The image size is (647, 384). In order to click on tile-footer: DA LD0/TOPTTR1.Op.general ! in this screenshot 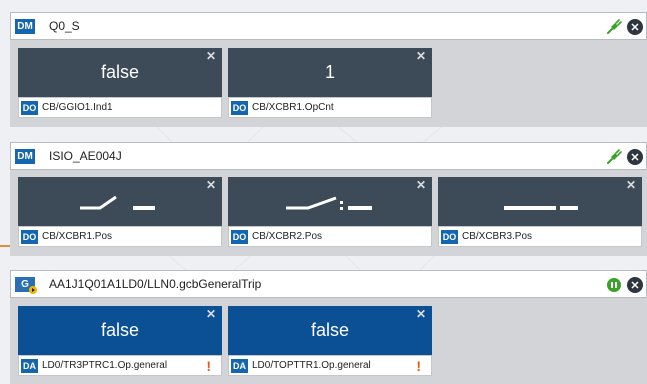, I will do `click(330, 365)`.